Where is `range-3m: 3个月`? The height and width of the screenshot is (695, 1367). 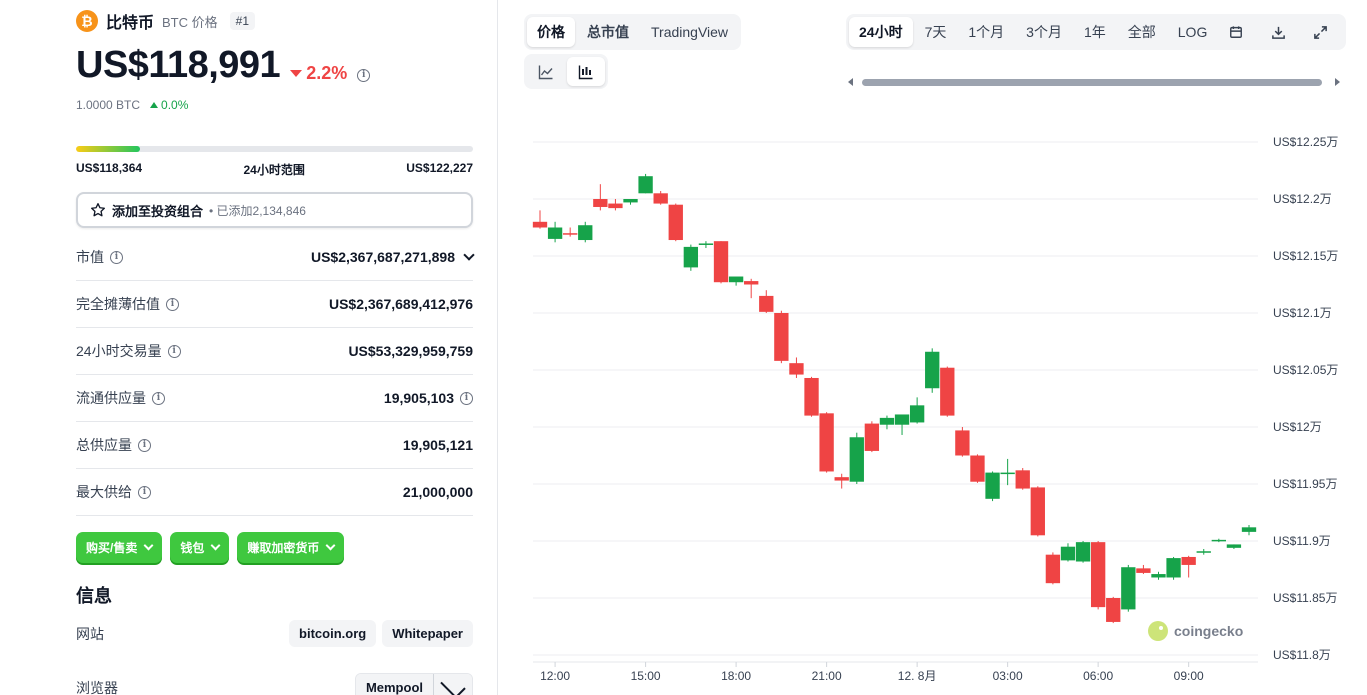 range-3m: 3个月 is located at coordinates (1044, 32).